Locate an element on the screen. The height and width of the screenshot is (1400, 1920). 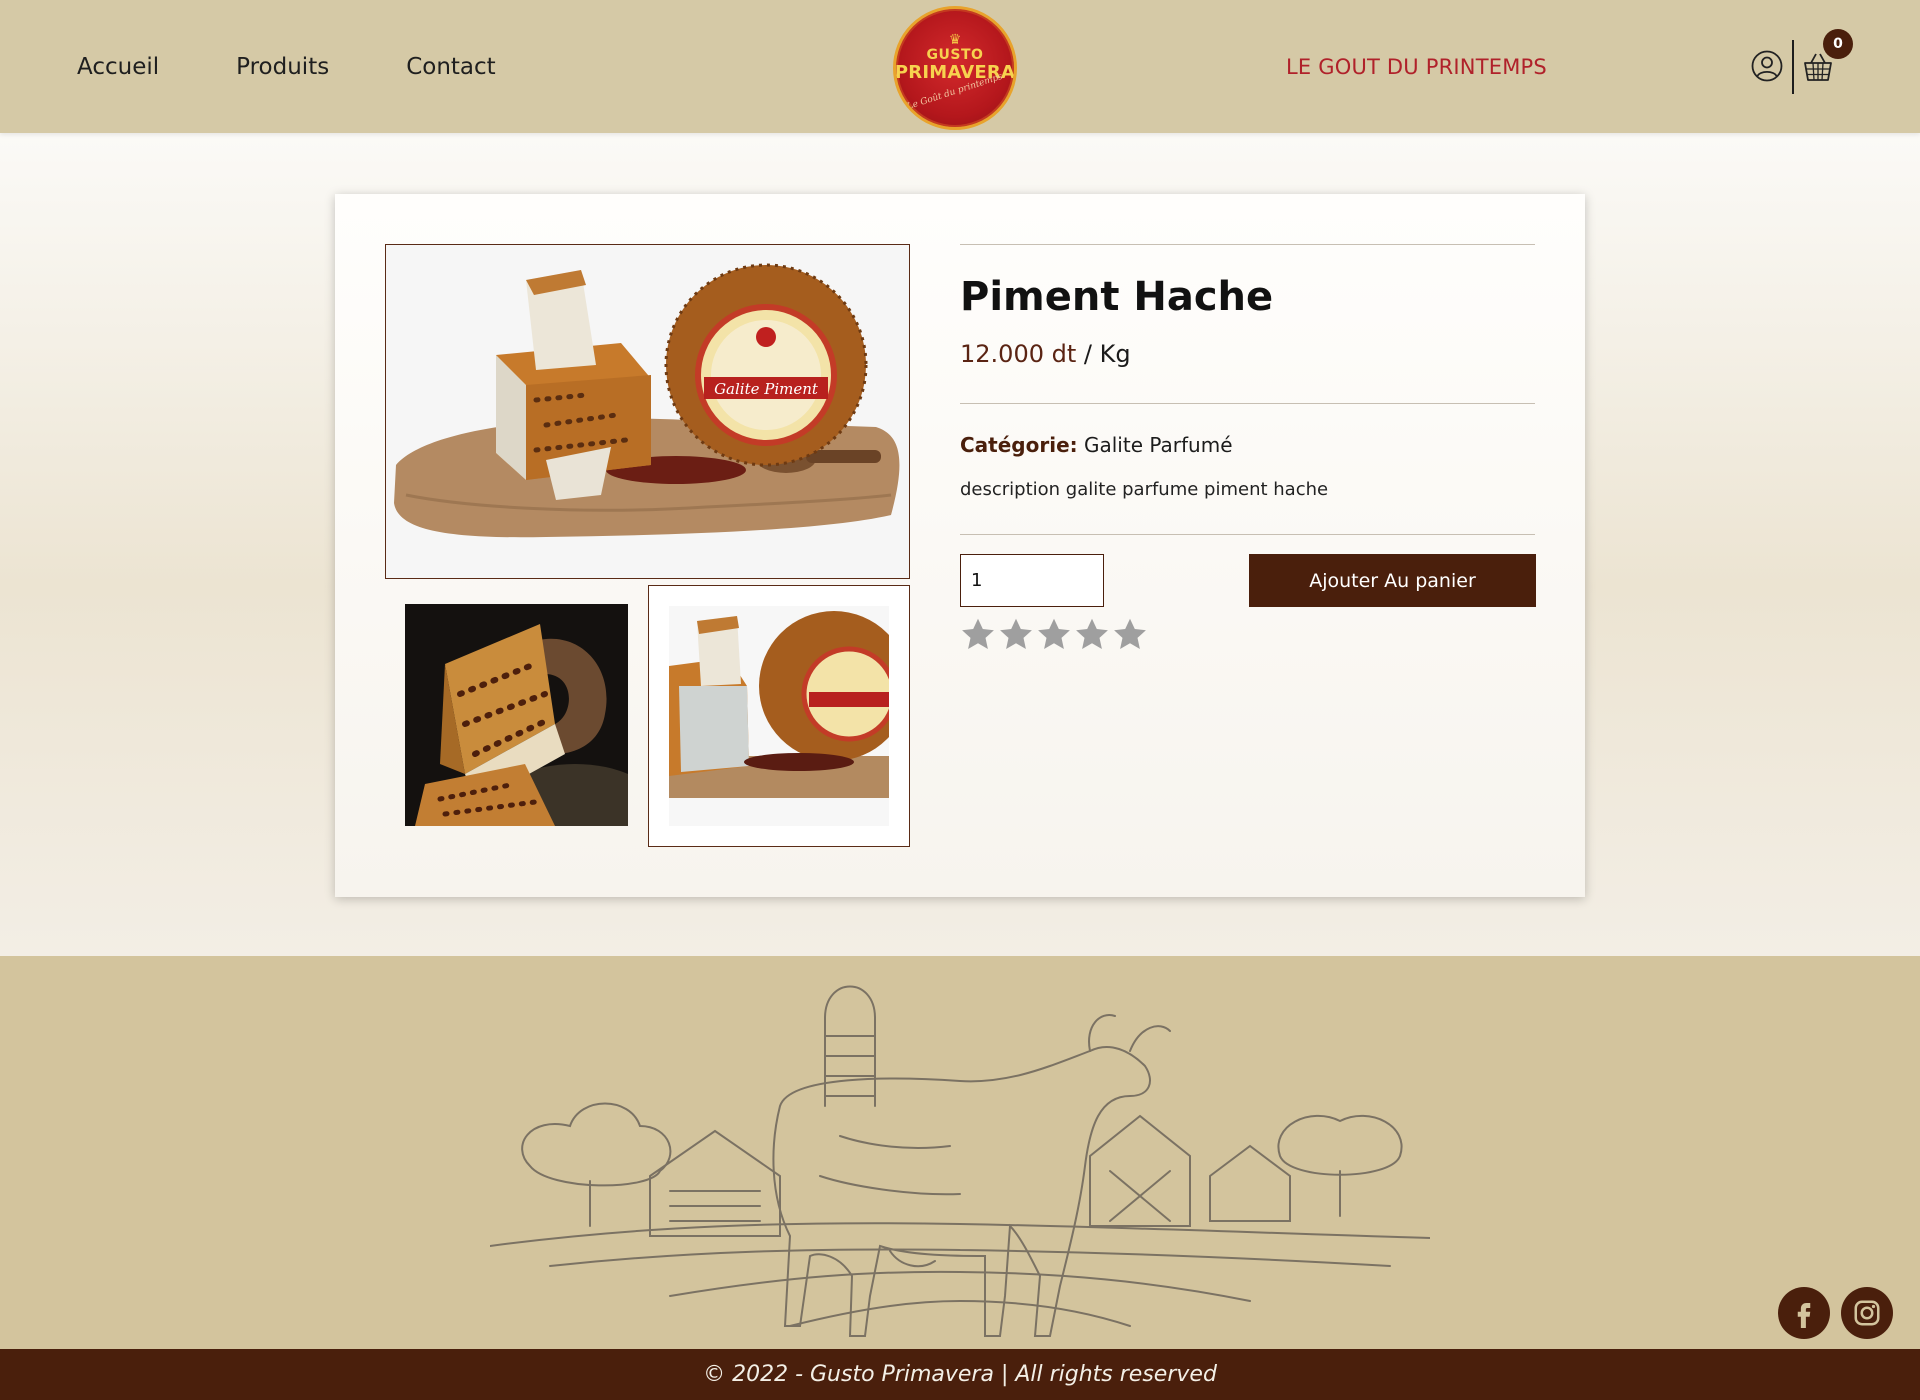
header-slogan: LE GOUT DU PRINTEMPS is located at coordinates (1416, 66).